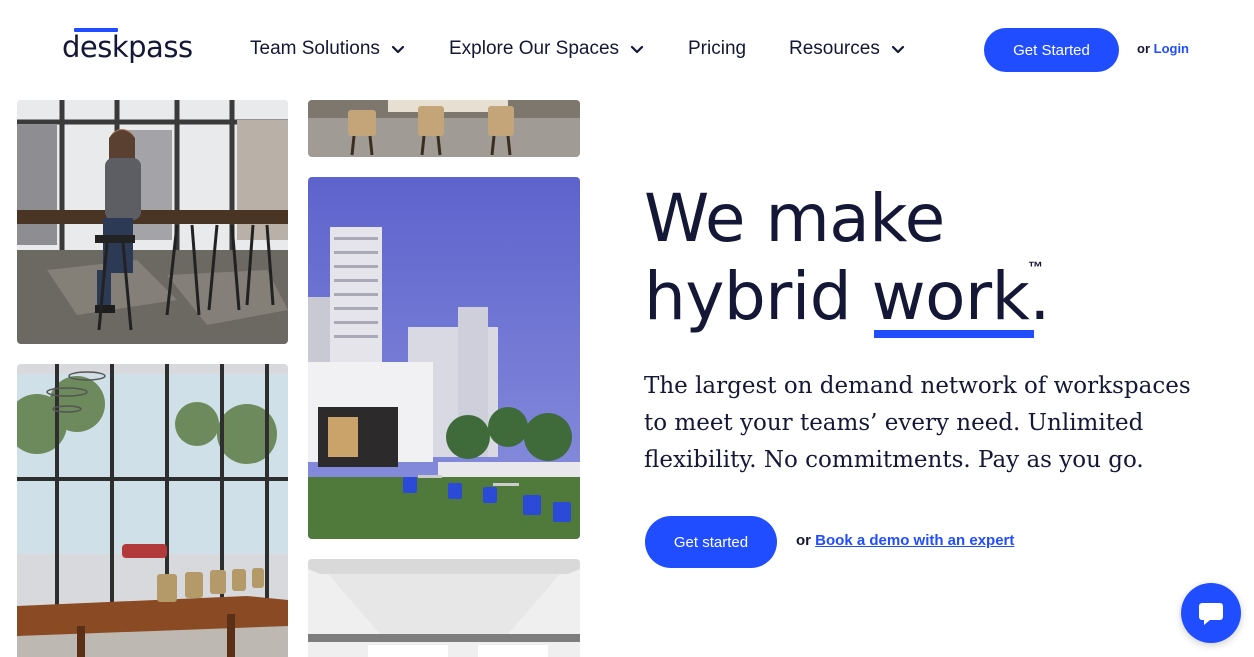  I want to click on login-area: or Login, so click(1163, 48).